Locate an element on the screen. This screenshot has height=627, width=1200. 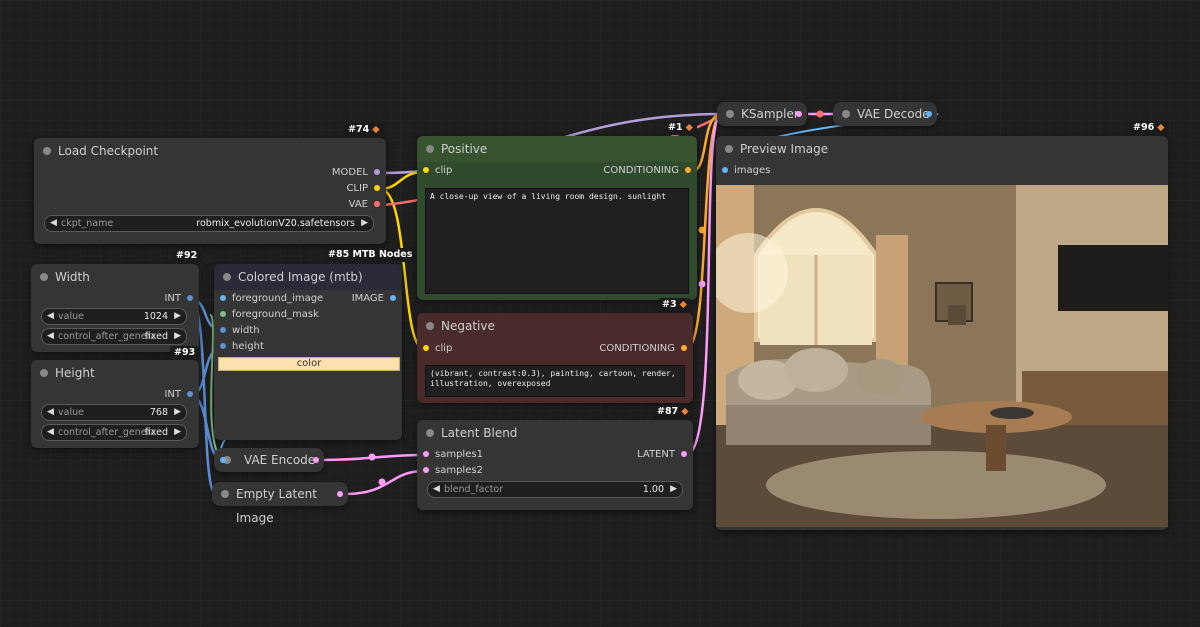
node-id-badge: #74 ◆ is located at coordinates (364, 130).